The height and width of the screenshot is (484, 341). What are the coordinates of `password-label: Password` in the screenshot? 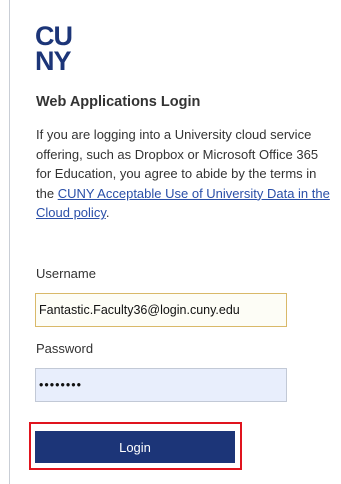 It's located at (65, 348).